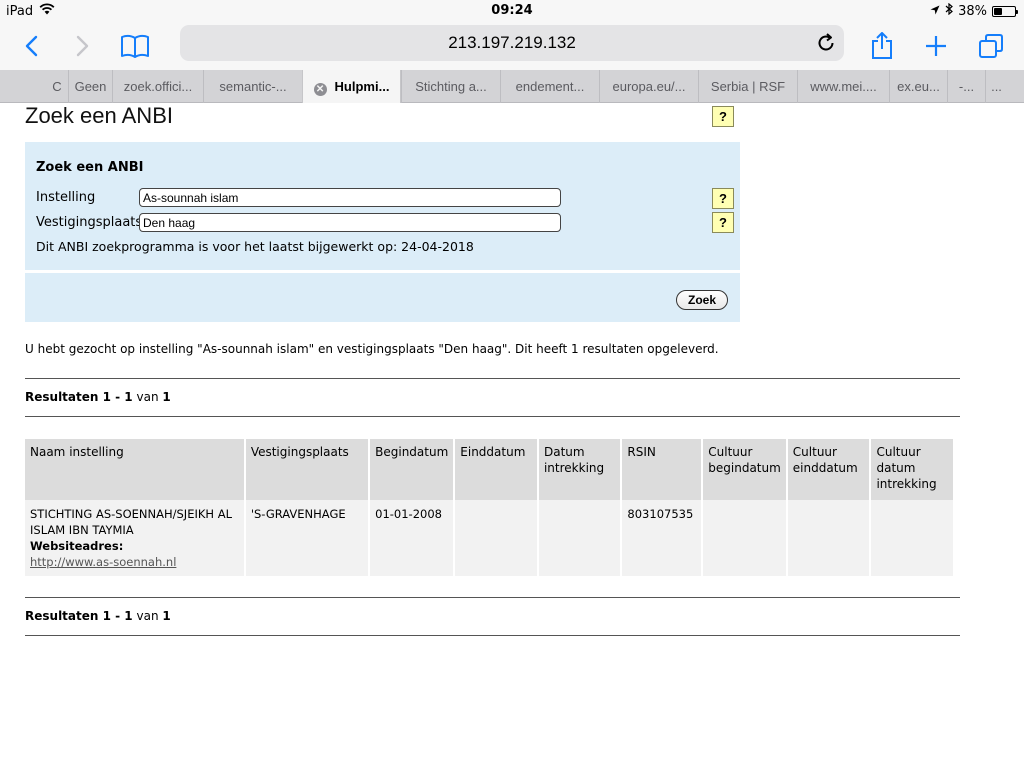 This screenshot has width=1024, height=768. What do you see at coordinates (412, 469) in the screenshot?
I see `column-header: Begindatum` at bounding box center [412, 469].